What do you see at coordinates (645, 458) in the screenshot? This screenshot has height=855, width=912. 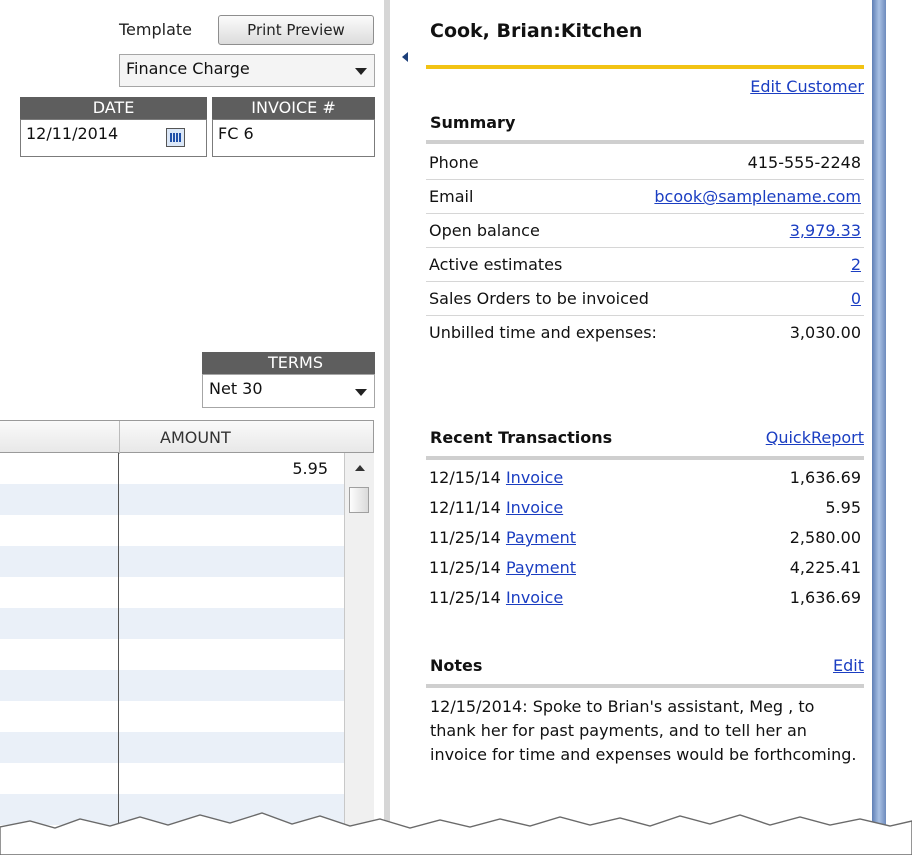 I see `recent-transactions-rule` at bounding box center [645, 458].